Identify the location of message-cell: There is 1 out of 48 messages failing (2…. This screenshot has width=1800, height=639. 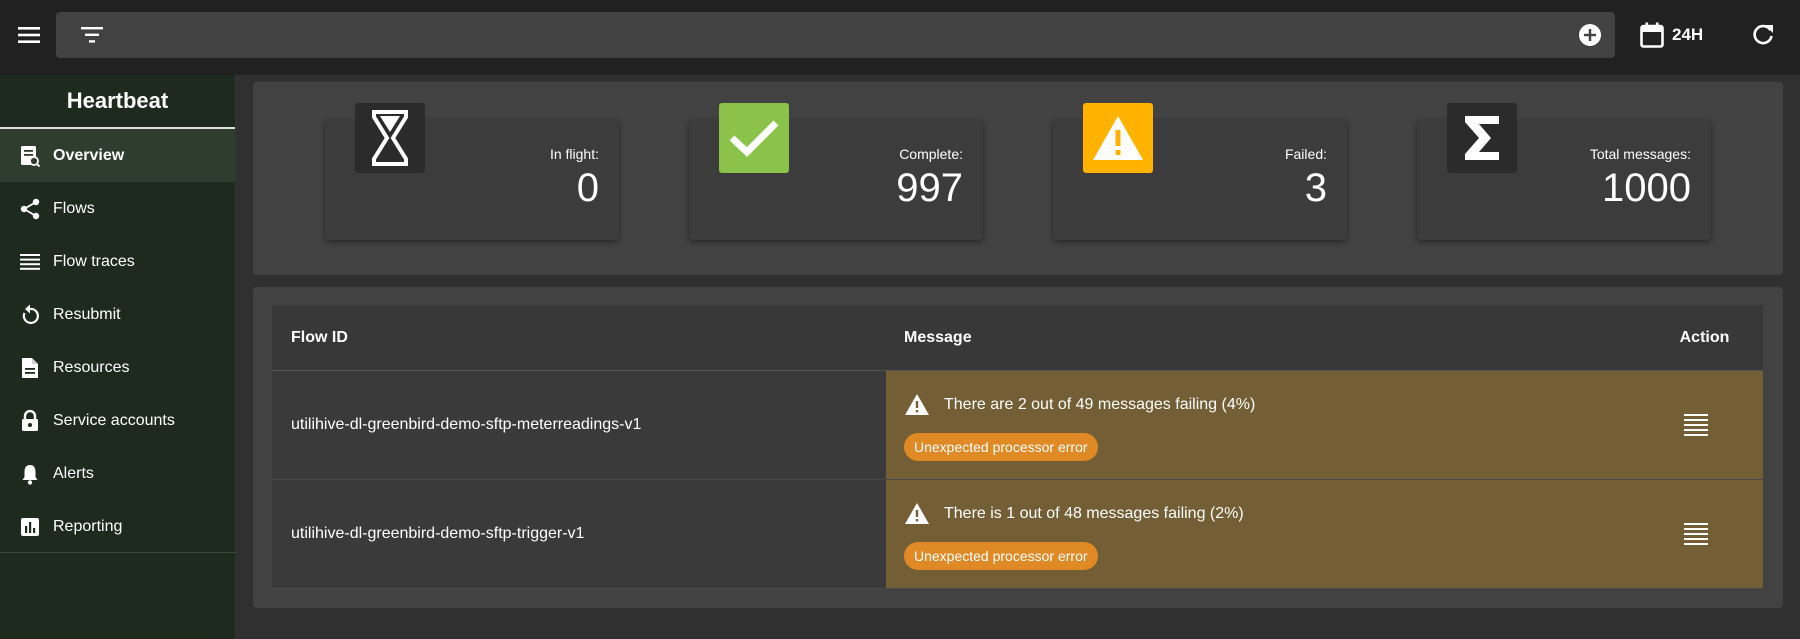
(1324, 534).